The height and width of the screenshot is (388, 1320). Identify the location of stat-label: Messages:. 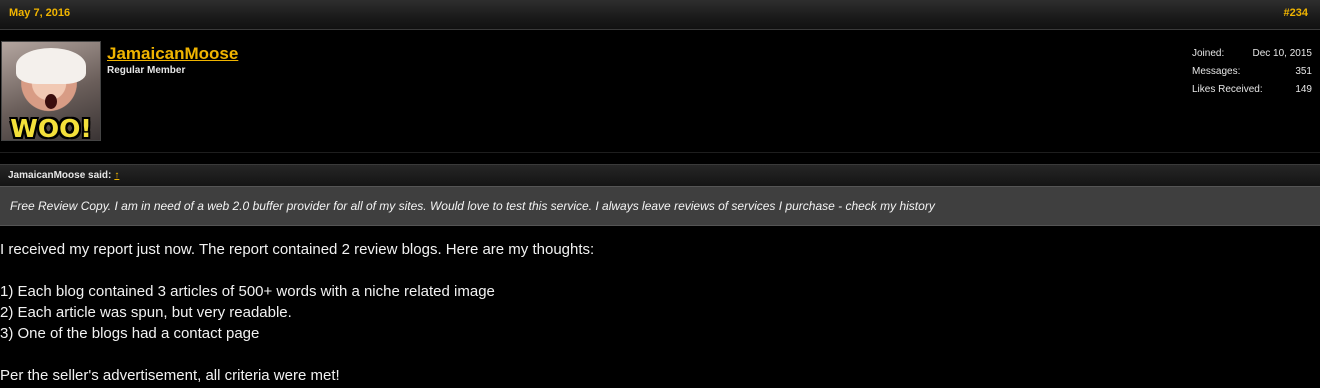
(1216, 71).